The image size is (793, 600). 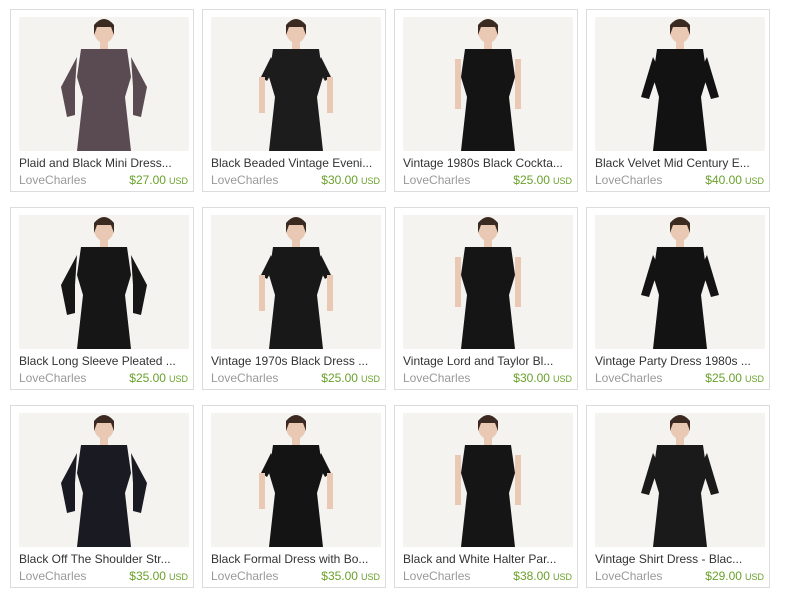 I want to click on listing-price: $27.00 USD, so click(x=158, y=181).